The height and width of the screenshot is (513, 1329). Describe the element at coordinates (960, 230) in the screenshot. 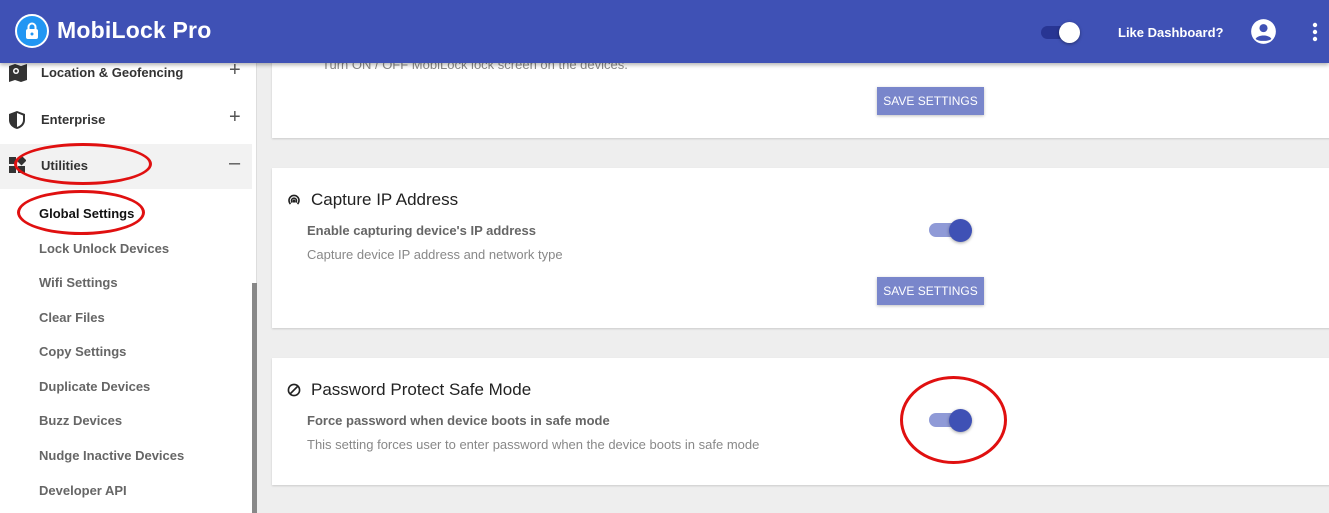

I see `capture-ip-toggle-knob` at that location.